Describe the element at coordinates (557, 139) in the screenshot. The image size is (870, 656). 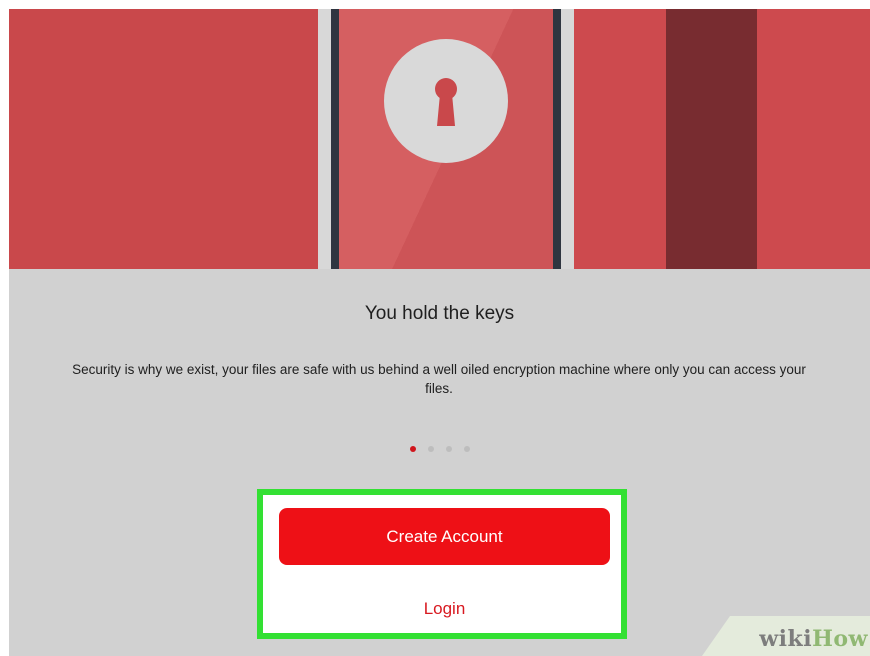
I see `phone-frame-right-edge` at that location.